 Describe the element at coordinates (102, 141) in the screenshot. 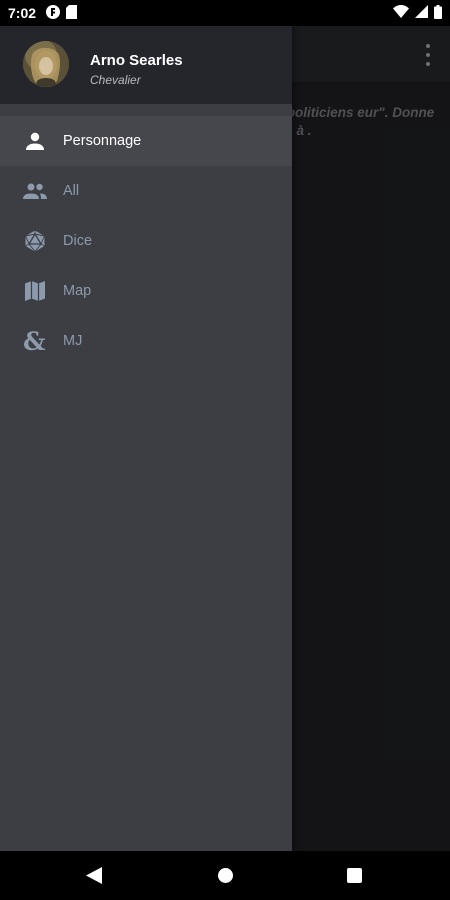

I see `drawer-item-label: Personnage` at that location.